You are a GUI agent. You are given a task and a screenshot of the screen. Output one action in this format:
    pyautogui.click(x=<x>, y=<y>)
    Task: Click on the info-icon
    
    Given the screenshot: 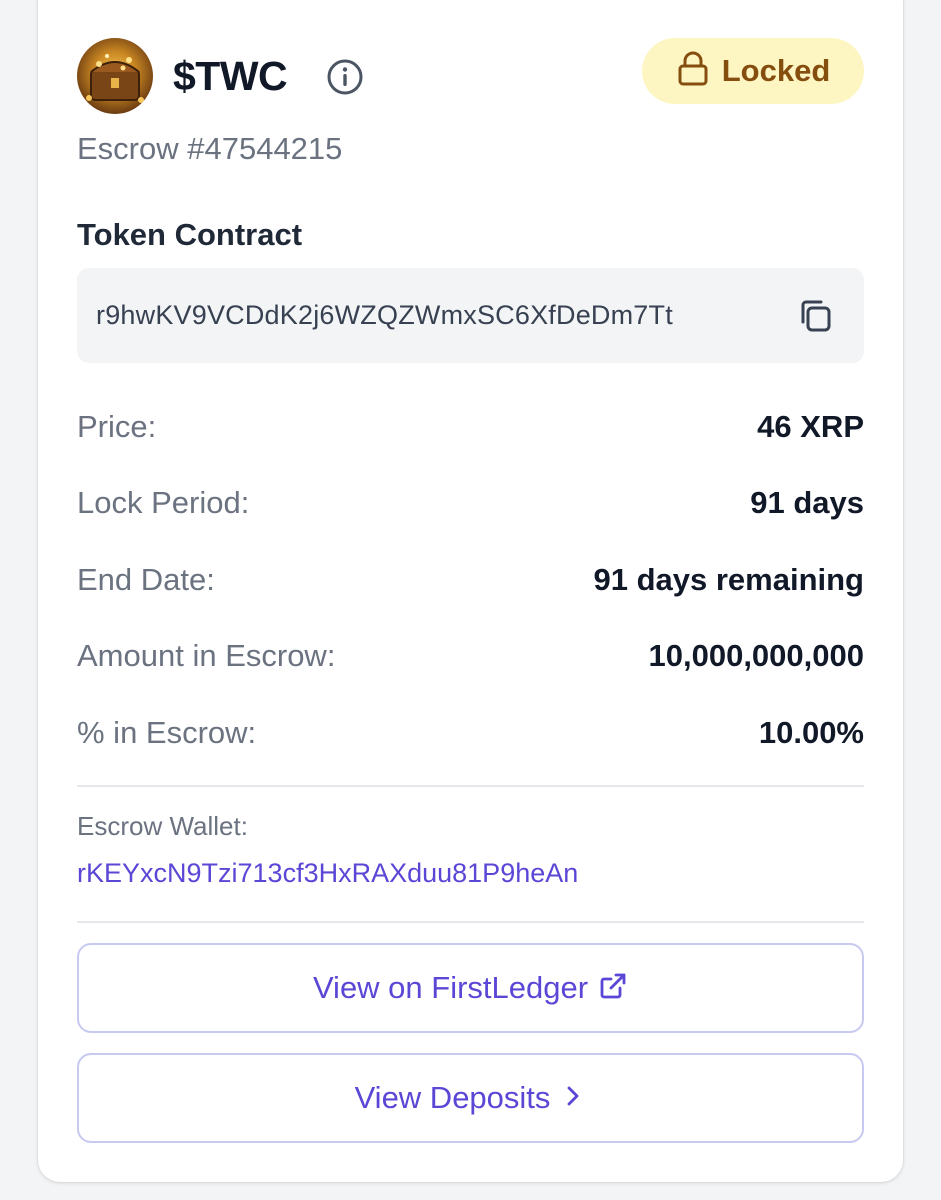 What is the action you would take?
    pyautogui.click(x=345, y=77)
    